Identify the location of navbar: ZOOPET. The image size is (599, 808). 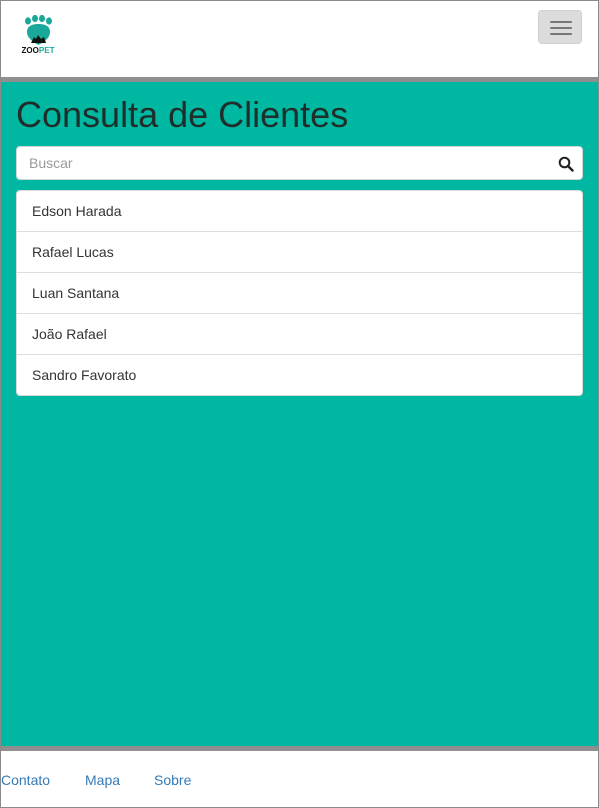
(299, 39).